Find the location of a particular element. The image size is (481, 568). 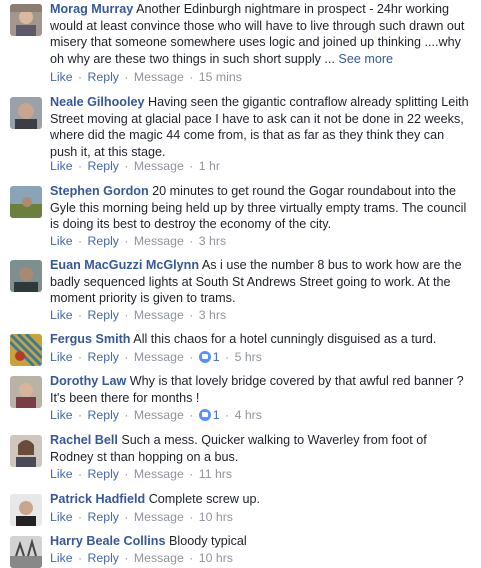

comment-time: 4 hrs is located at coordinates (248, 415).